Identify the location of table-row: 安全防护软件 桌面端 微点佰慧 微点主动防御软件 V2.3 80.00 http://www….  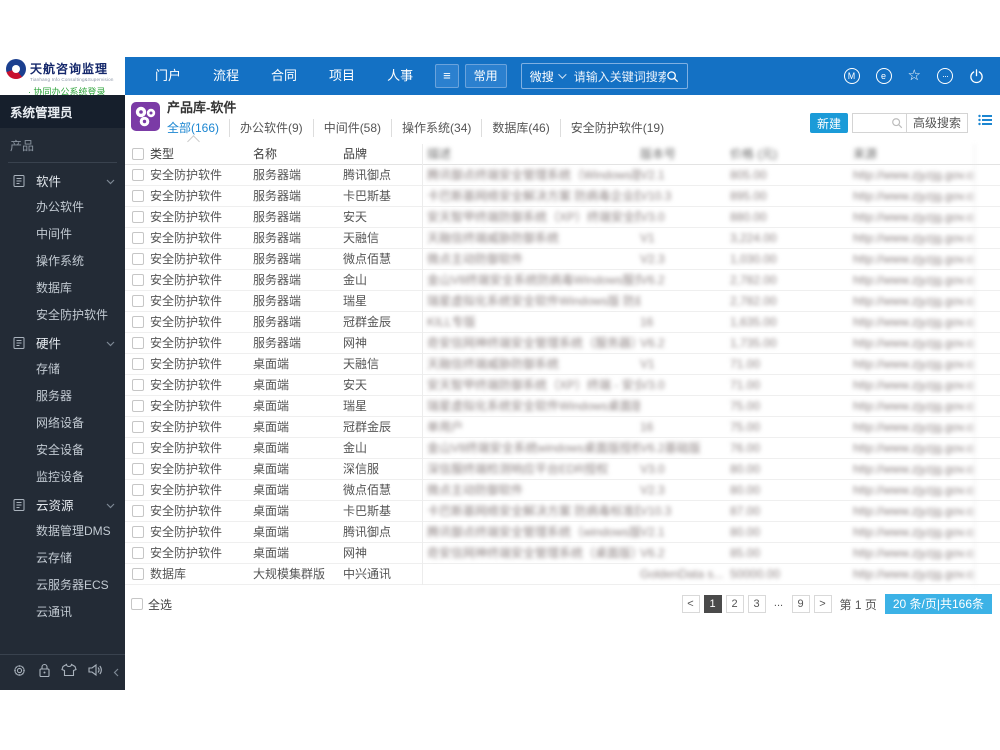
(562, 490).